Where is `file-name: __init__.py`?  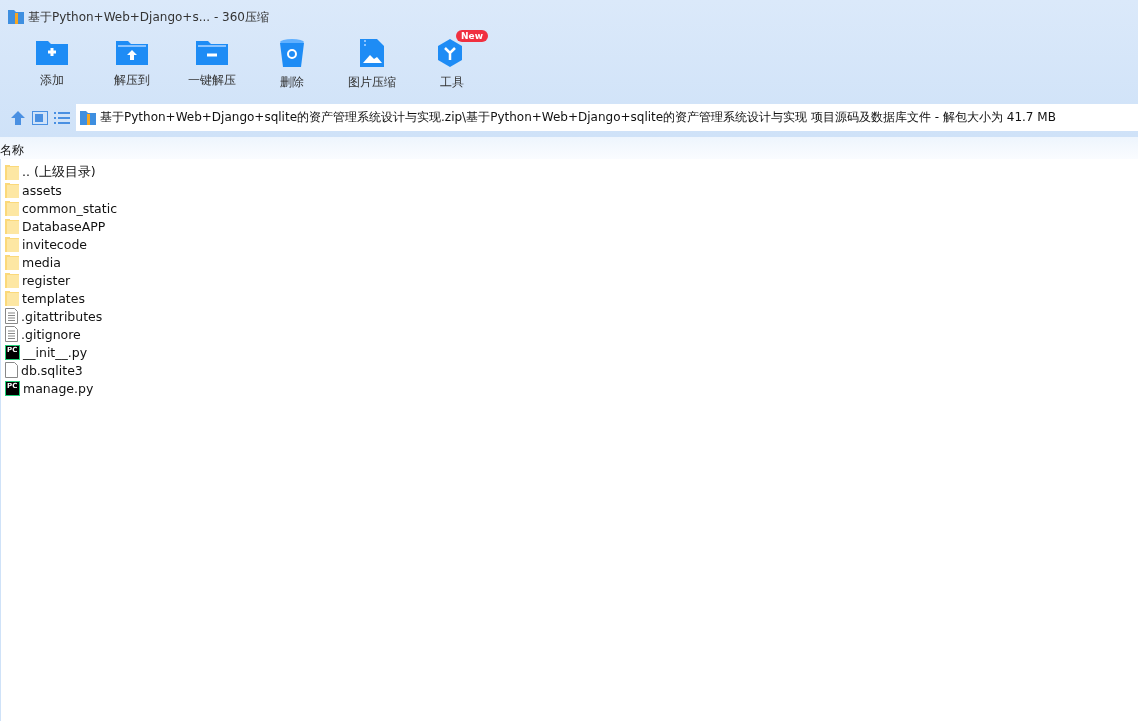
file-name: __init__.py is located at coordinates (55, 352).